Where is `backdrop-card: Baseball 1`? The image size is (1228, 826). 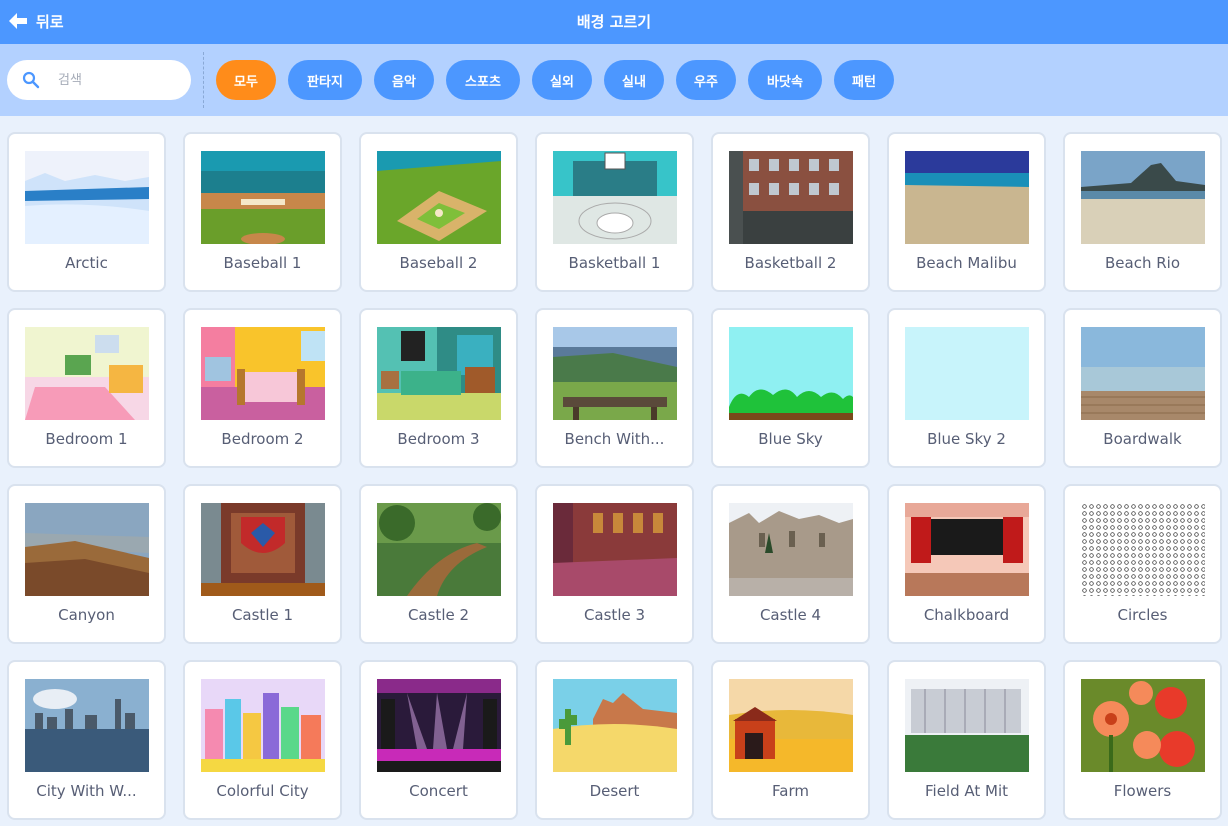 backdrop-card: Baseball 1 is located at coordinates (262, 212).